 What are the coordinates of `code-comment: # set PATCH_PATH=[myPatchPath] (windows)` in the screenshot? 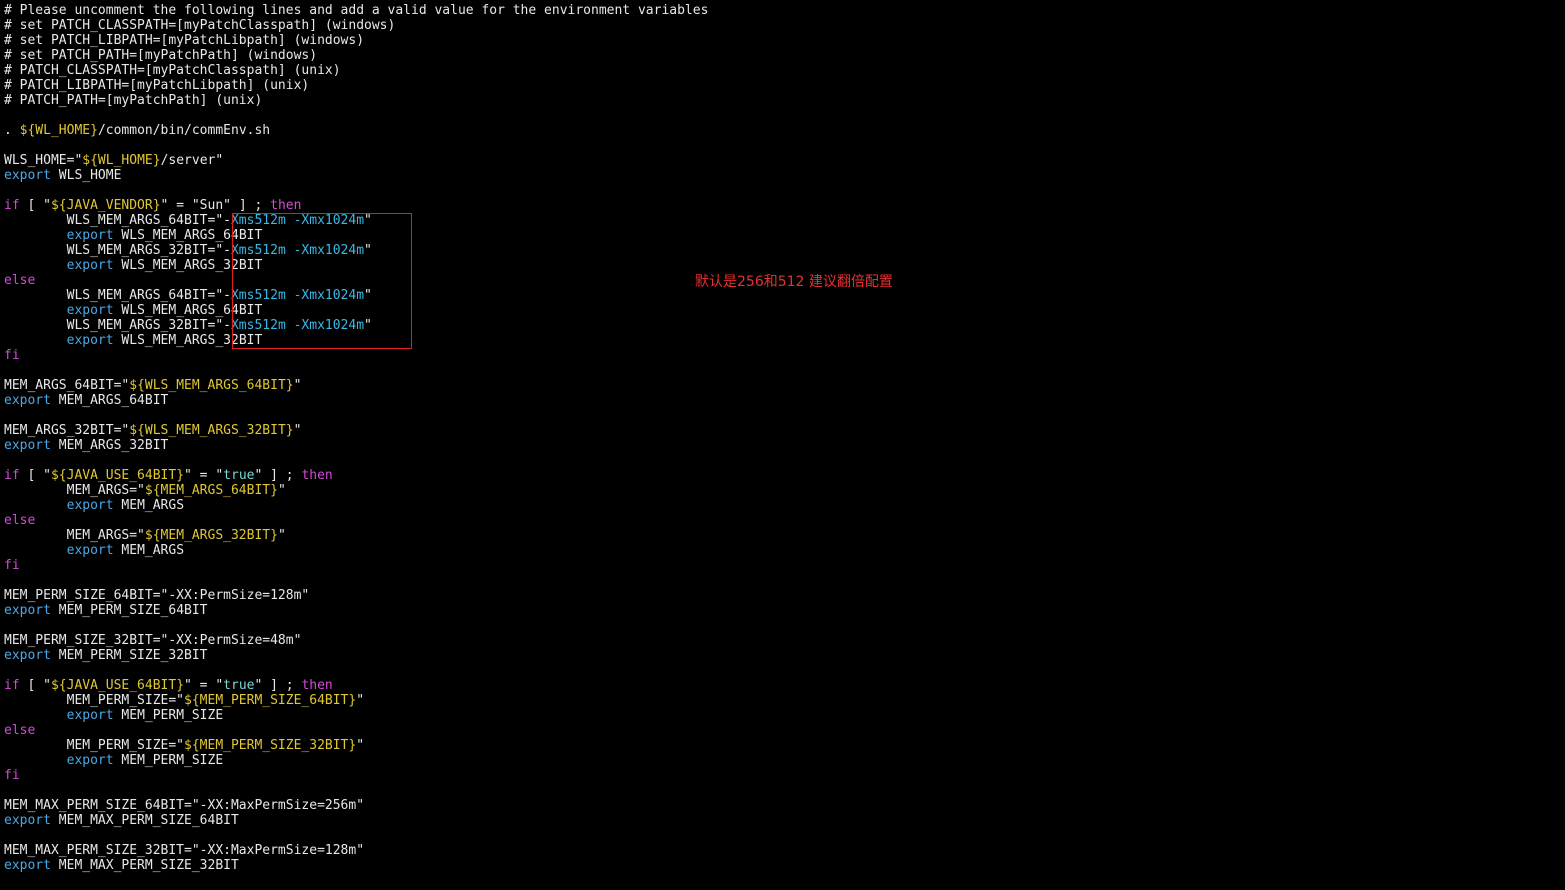 It's located at (161, 55).